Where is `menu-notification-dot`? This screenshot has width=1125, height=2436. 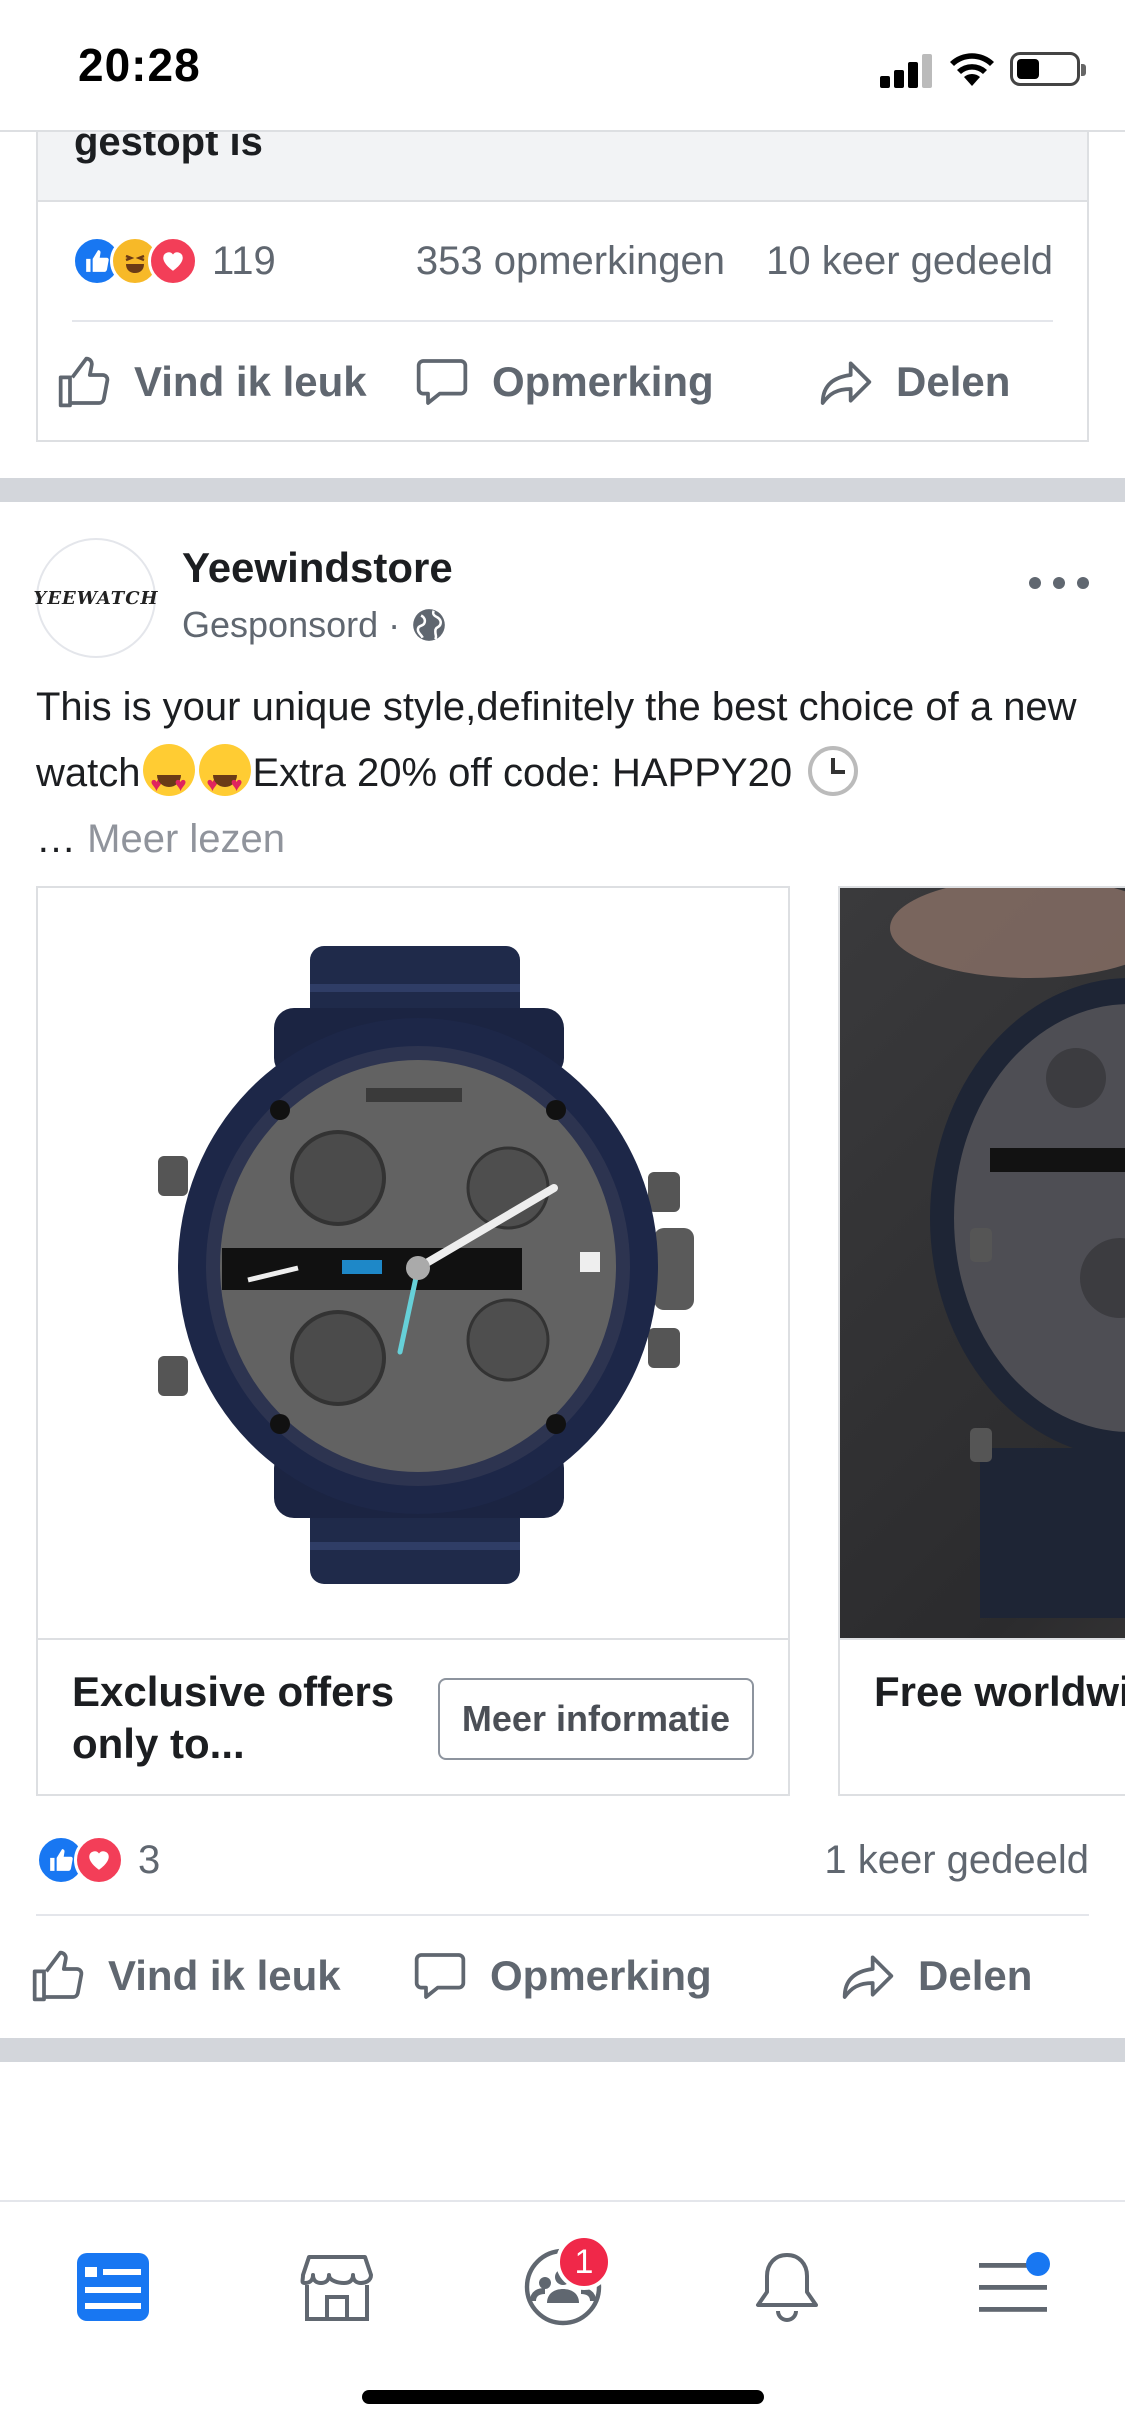 menu-notification-dot is located at coordinates (1038, 2264).